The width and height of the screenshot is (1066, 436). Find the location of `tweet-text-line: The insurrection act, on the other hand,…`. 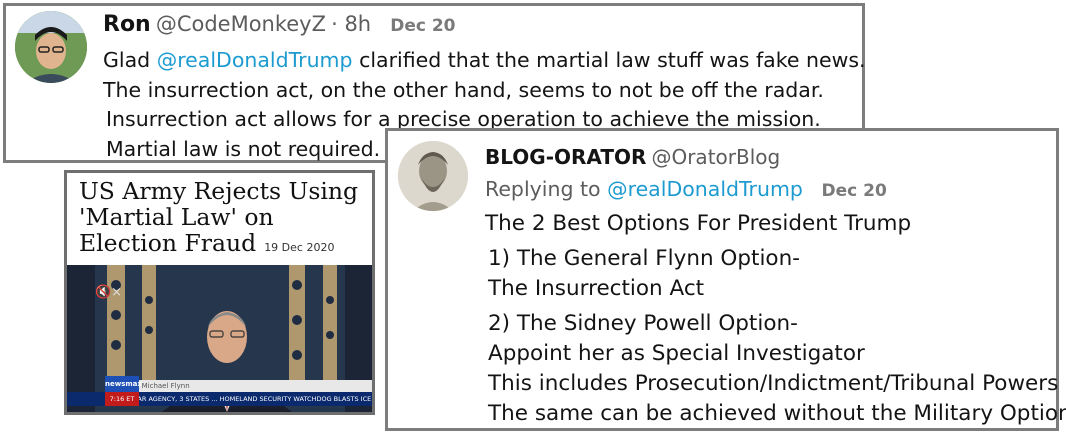

tweet-text-line: The insurrection act, on the other hand,… is located at coordinates (463, 90).